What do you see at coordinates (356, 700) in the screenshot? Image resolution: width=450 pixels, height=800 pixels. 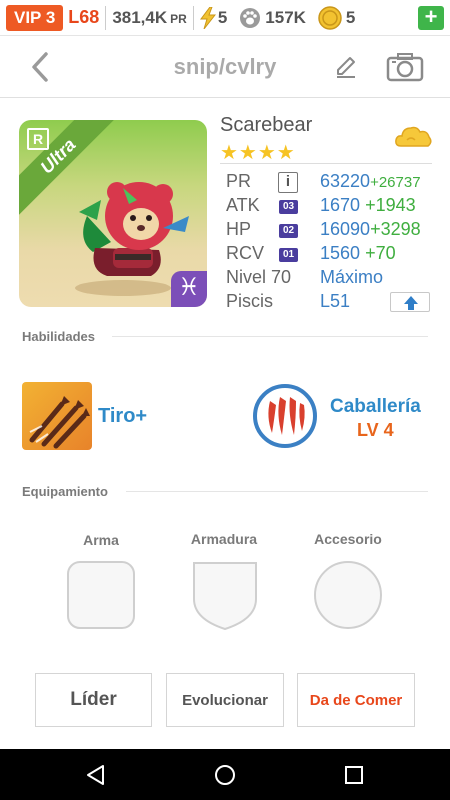 I see `feed-button: Da de Comer` at bounding box center [356, 700].